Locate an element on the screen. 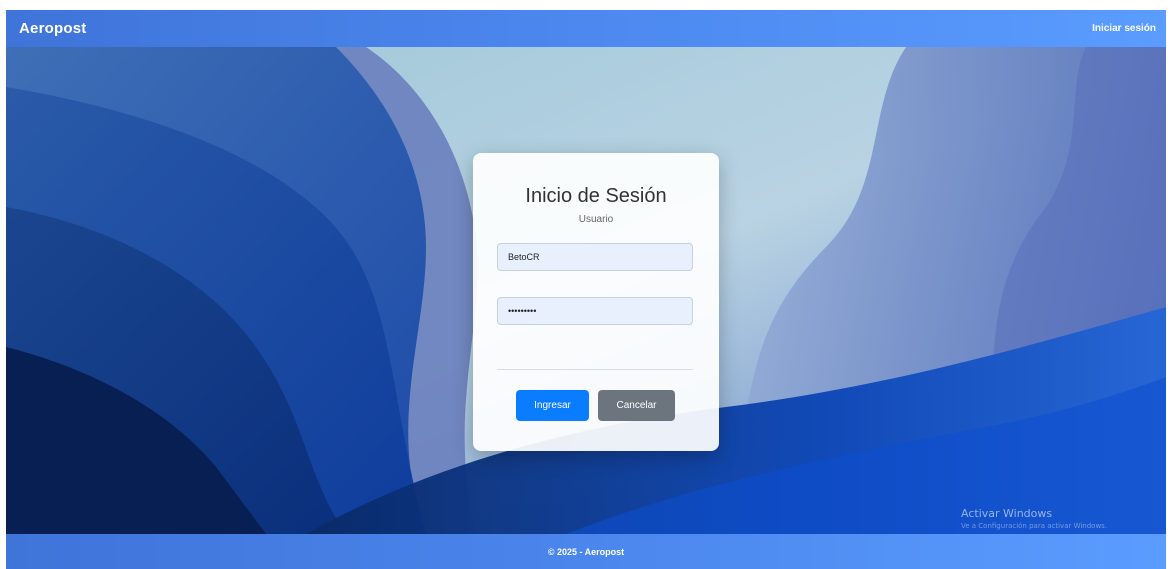  password-input is located at coordinates (595, 311).